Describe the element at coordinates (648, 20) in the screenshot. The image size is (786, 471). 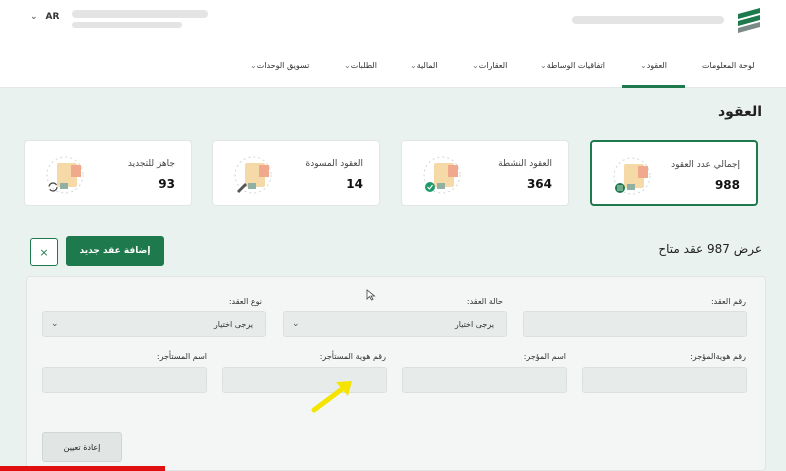
I see `org-name-blurred` at that location.